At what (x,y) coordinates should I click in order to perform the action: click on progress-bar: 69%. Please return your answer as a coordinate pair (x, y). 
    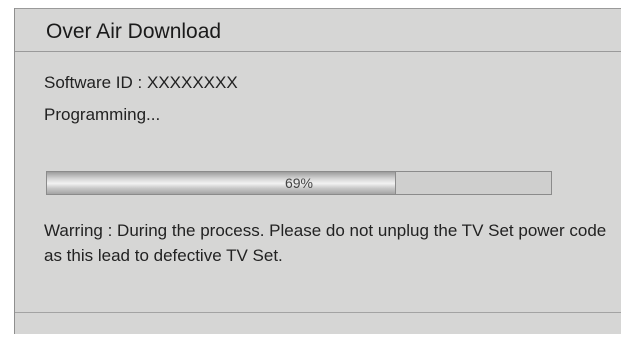
    Looking at the image, I should click on (299, 183).